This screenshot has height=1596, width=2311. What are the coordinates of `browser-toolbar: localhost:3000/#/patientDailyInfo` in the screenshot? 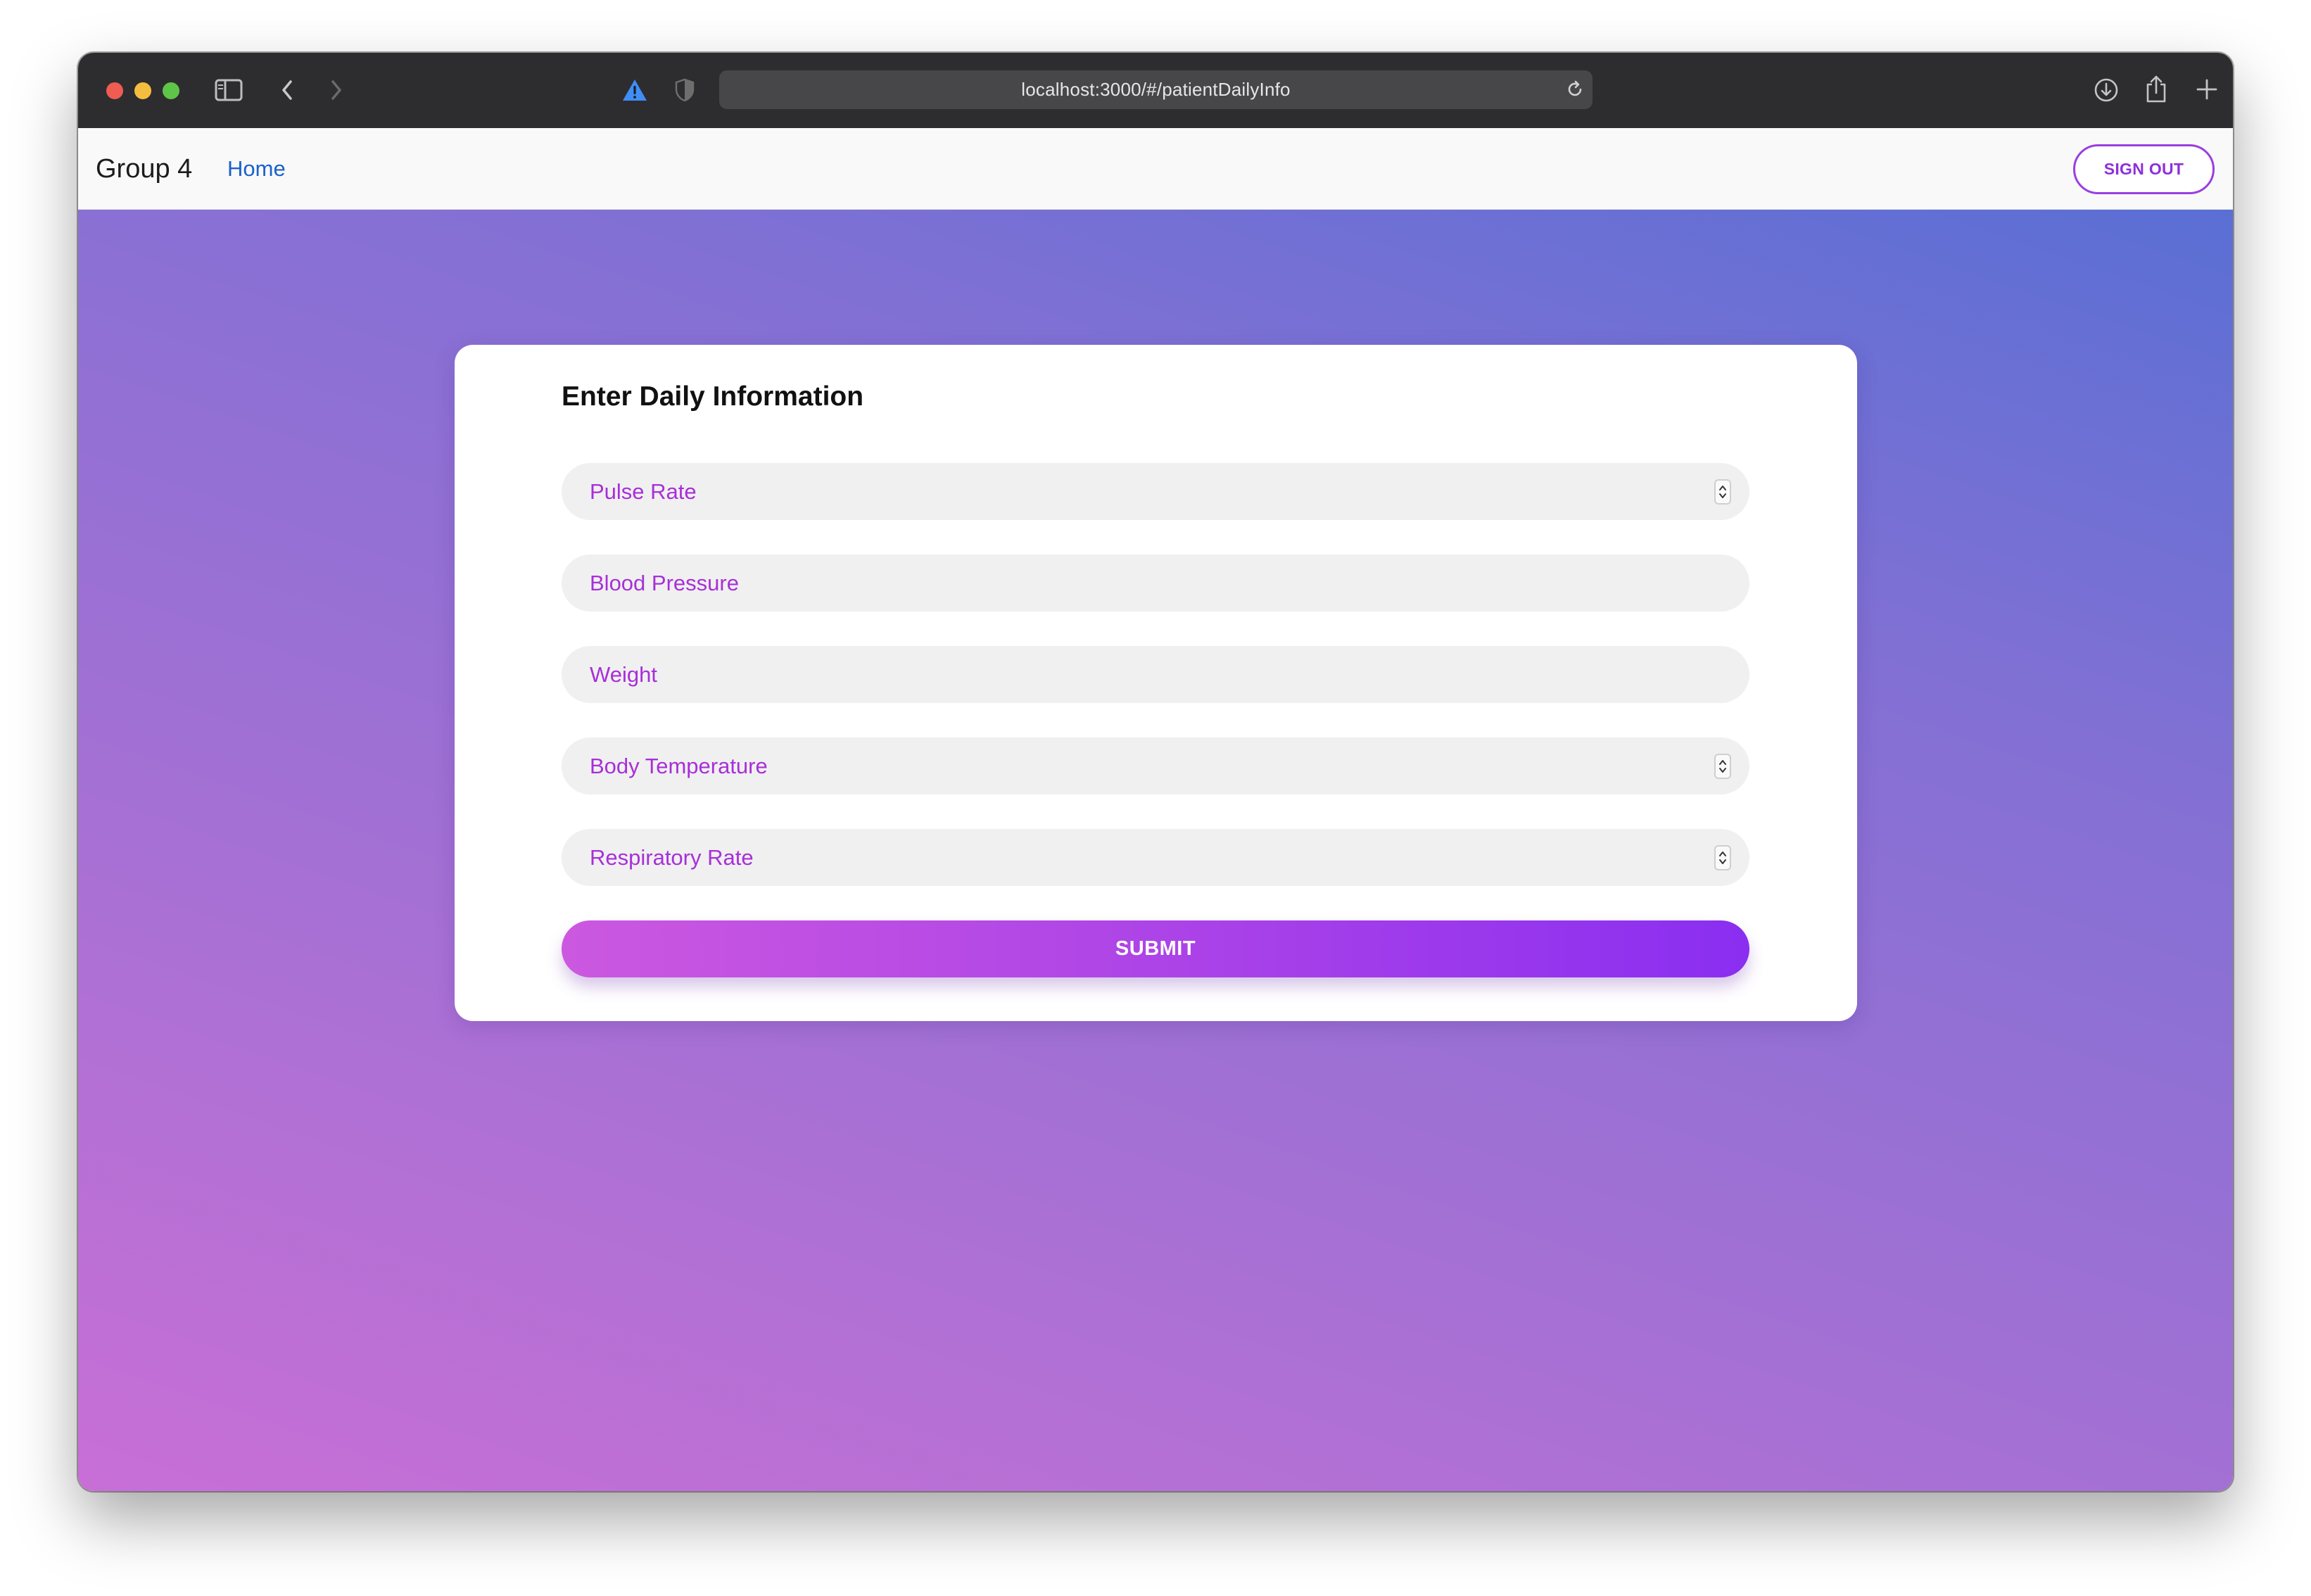 It's located at (1155, 90).